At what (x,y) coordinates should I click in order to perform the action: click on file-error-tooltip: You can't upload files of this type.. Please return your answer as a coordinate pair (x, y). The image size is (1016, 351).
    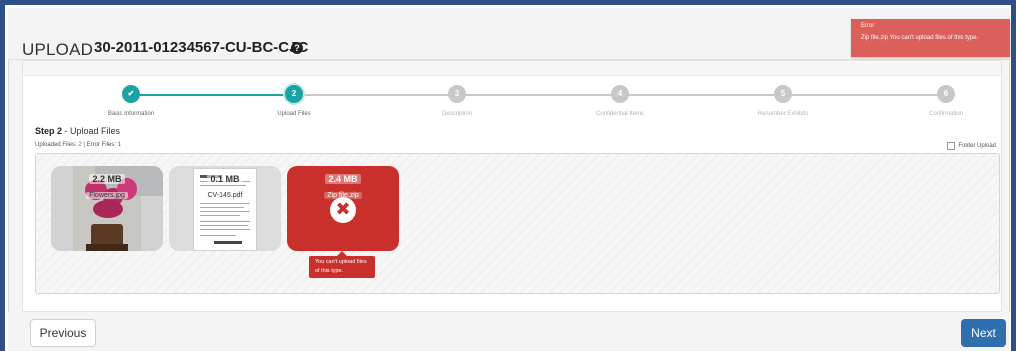
    Looking at the image, I should click on (342, 264).